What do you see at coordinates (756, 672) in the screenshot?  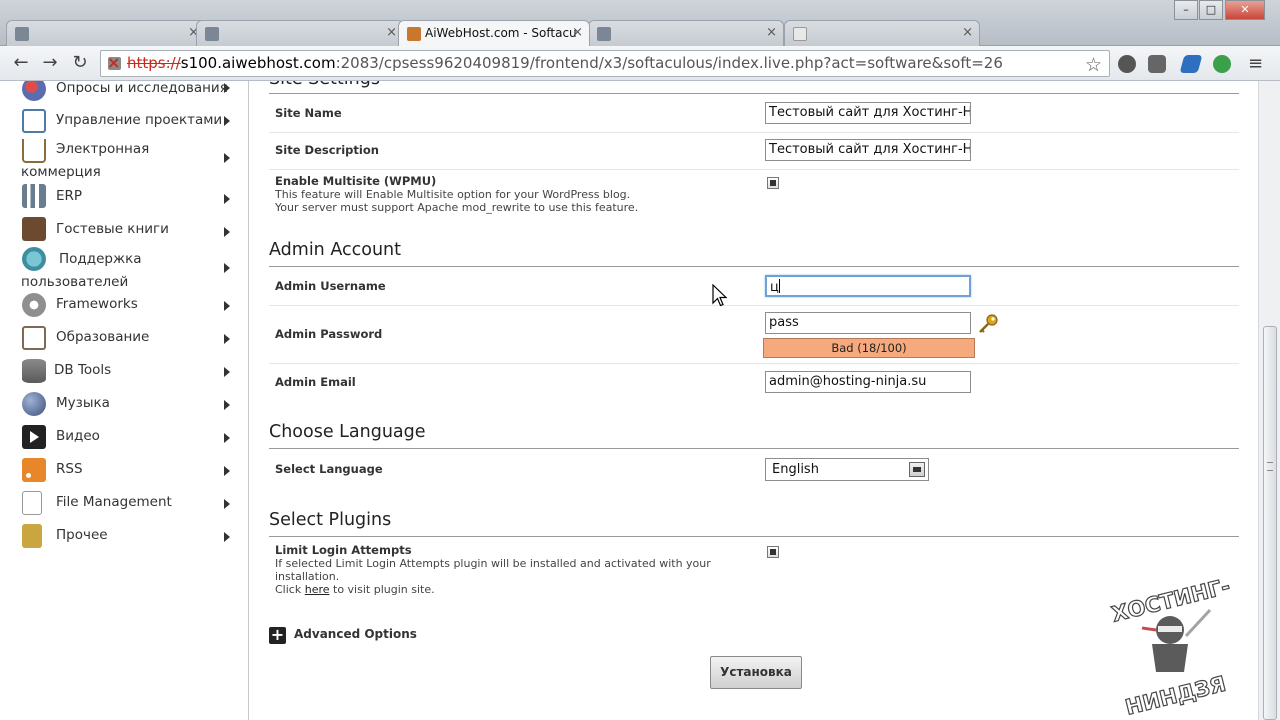 I see `install-button: Установка` at bounding box center [756, 672].